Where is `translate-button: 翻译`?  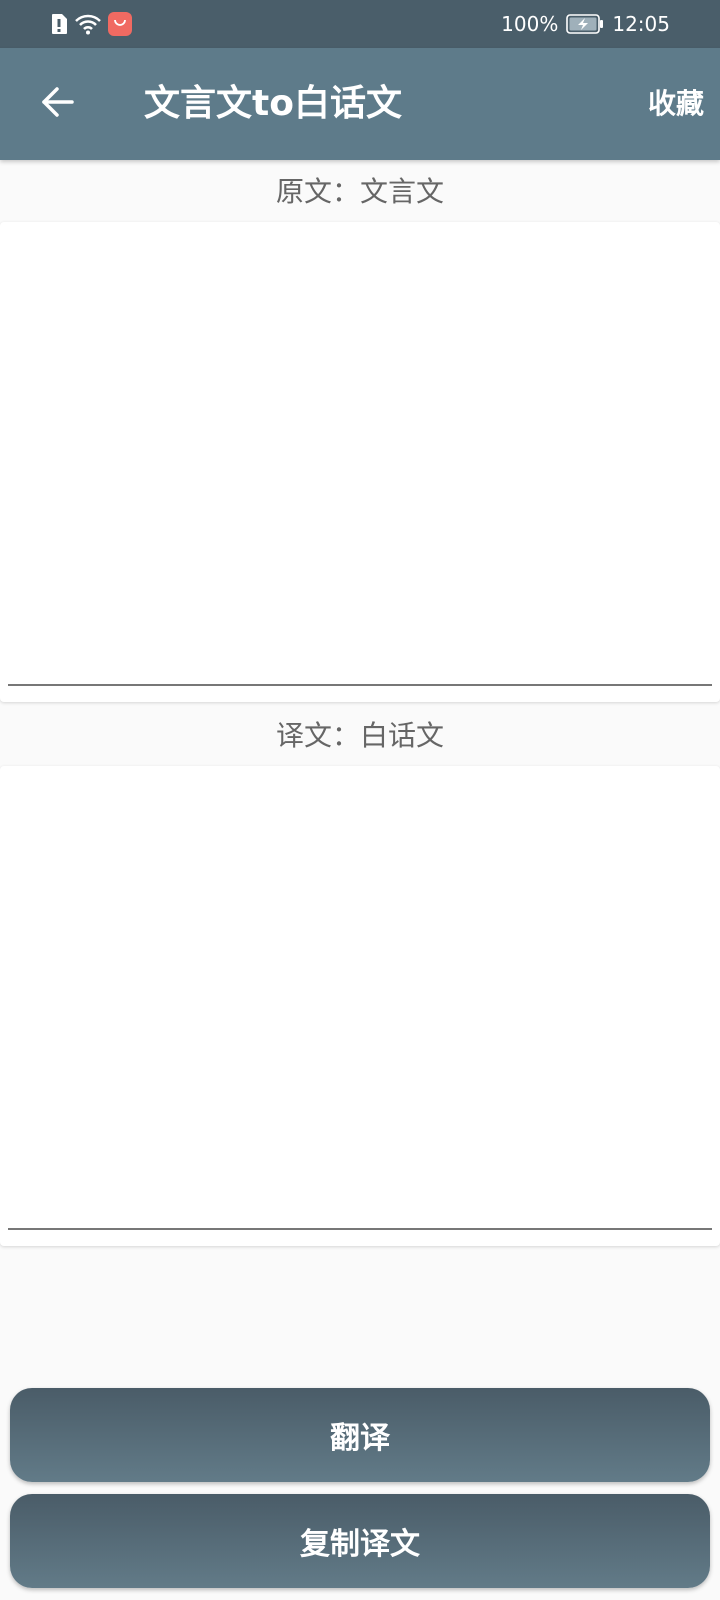
translate-button: 翻译 is located at coordinates (360, 1435).